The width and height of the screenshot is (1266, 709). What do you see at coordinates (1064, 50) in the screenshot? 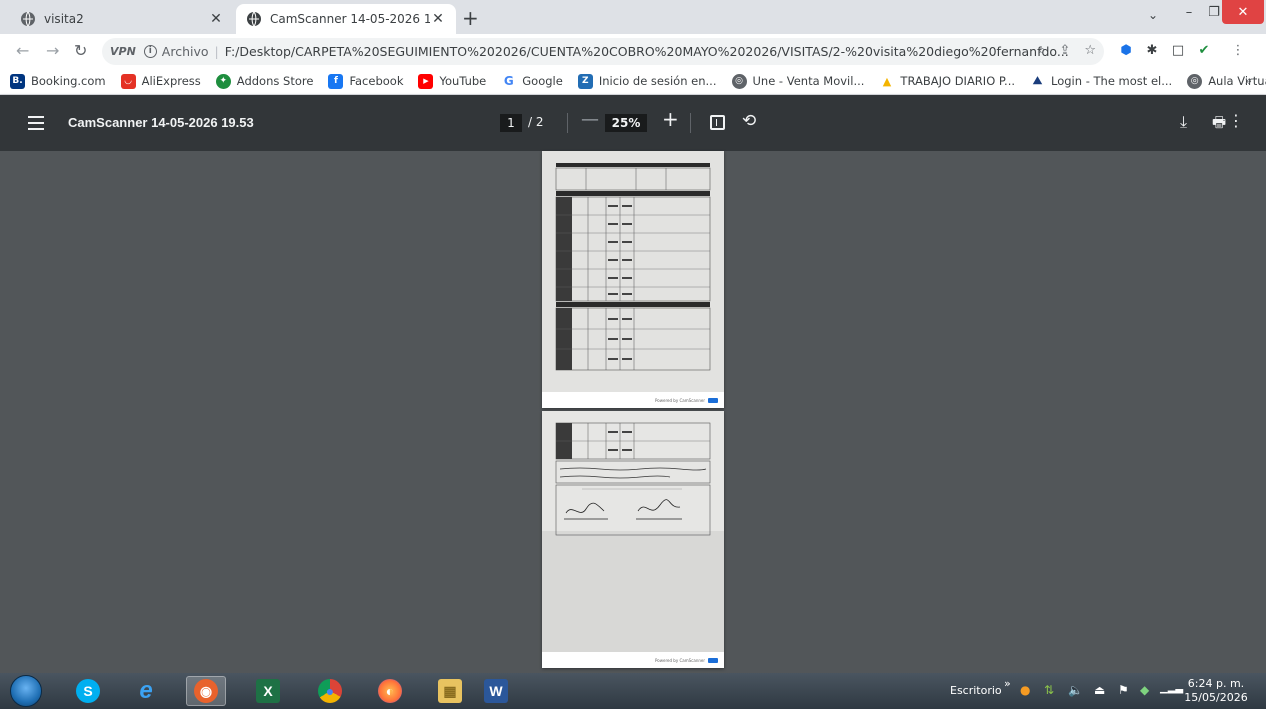
I see `share-icon: ⇪` at bounding box center [1064, 50].